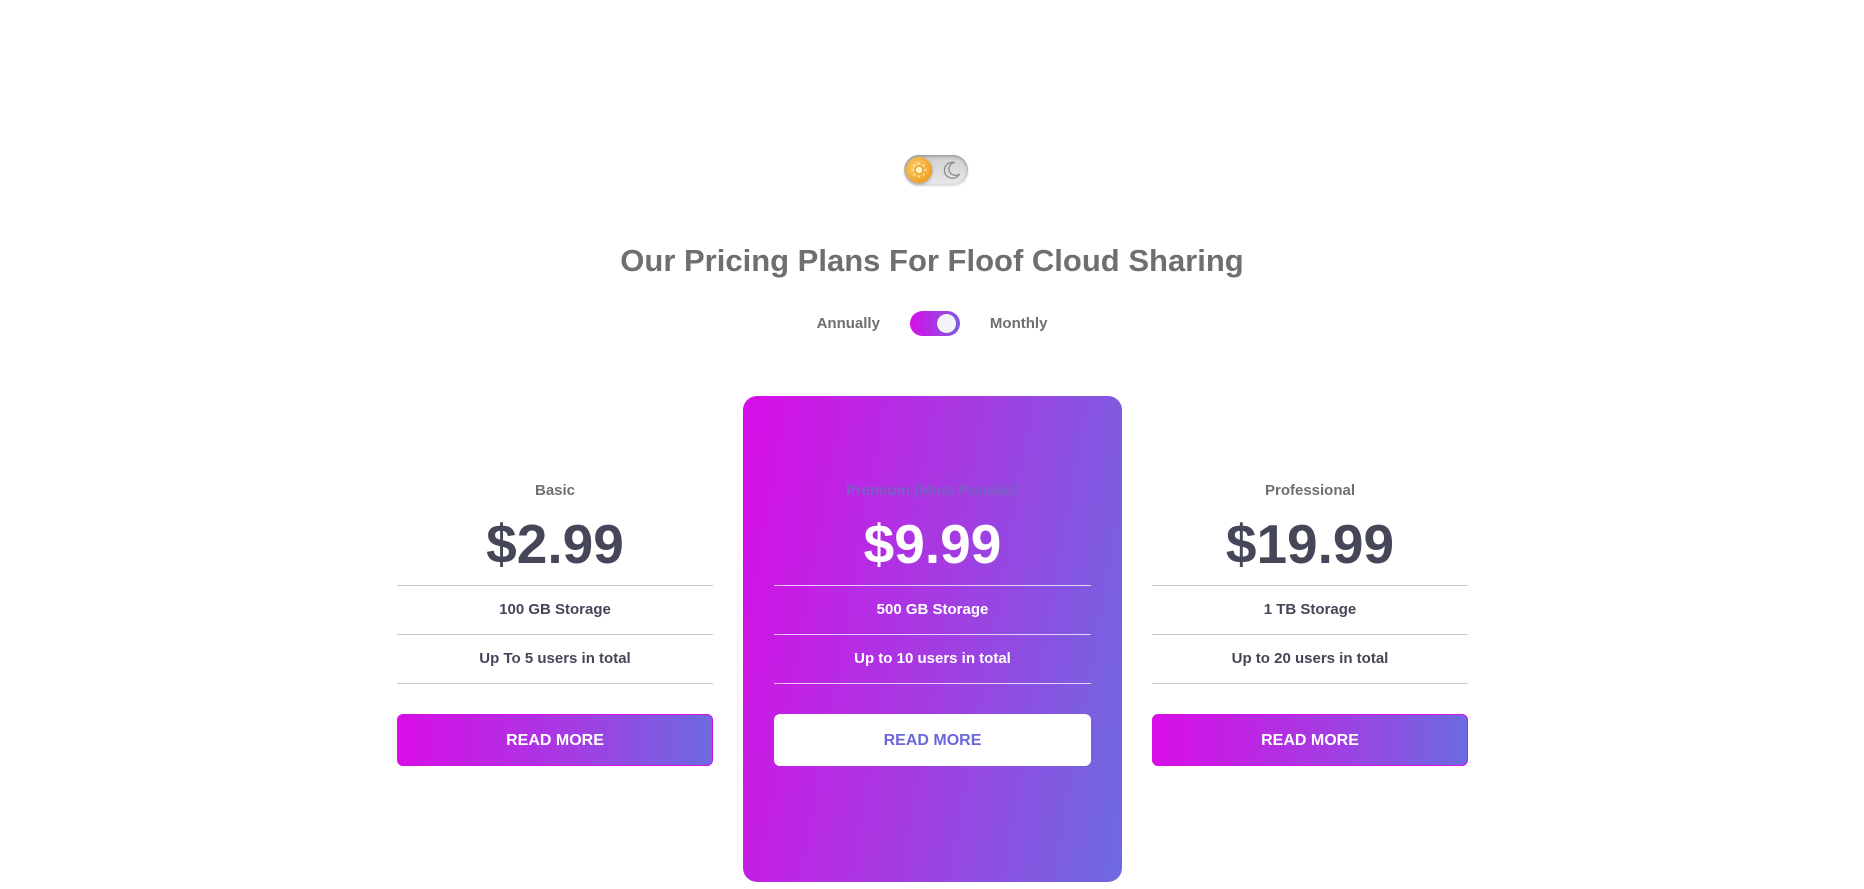 Image resolution: width=1864 pixels, height=889 pixels. I want to click on plan-name: Basic, so click(555, 490).